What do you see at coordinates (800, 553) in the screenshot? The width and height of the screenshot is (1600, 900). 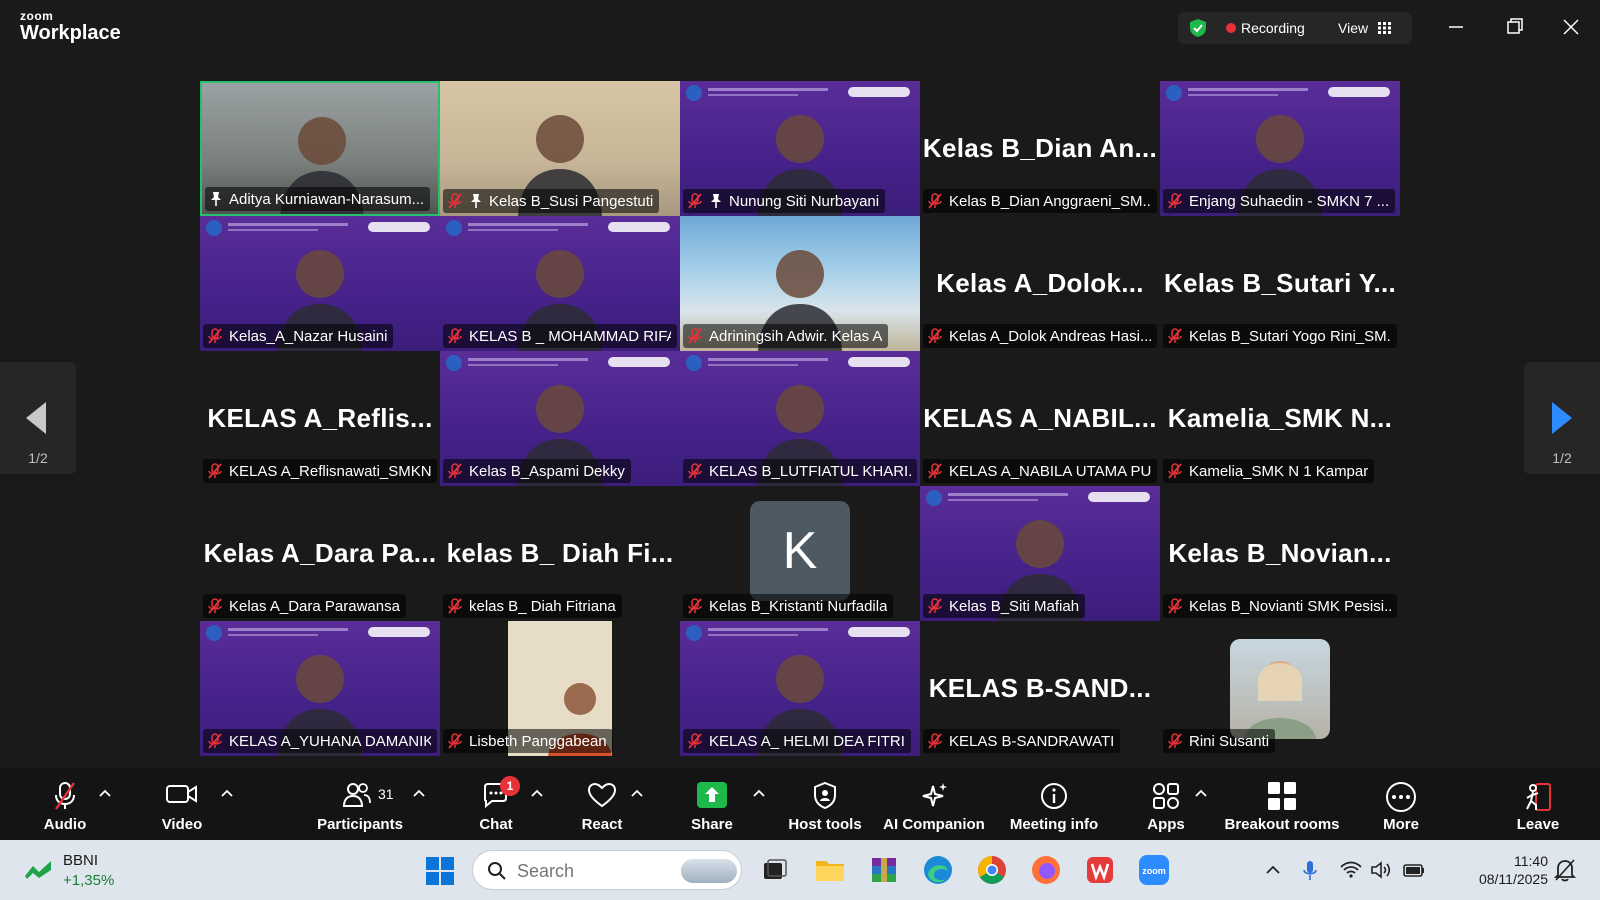 I see `participant-tile: K Kelas B_Kristanti Nurfadila` at bounding box center [800, 553].